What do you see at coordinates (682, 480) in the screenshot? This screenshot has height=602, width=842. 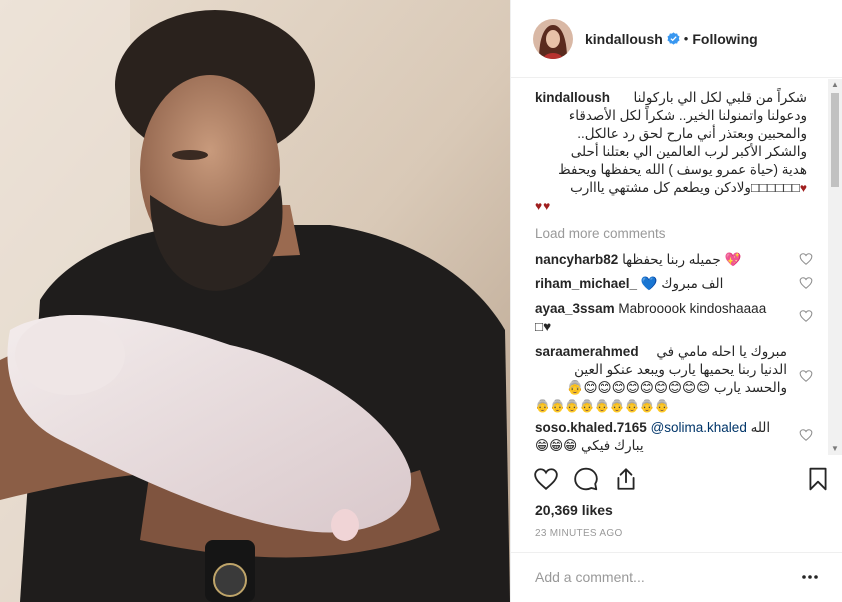 I see `post-actions-bar` at bounding box center [682, 480].